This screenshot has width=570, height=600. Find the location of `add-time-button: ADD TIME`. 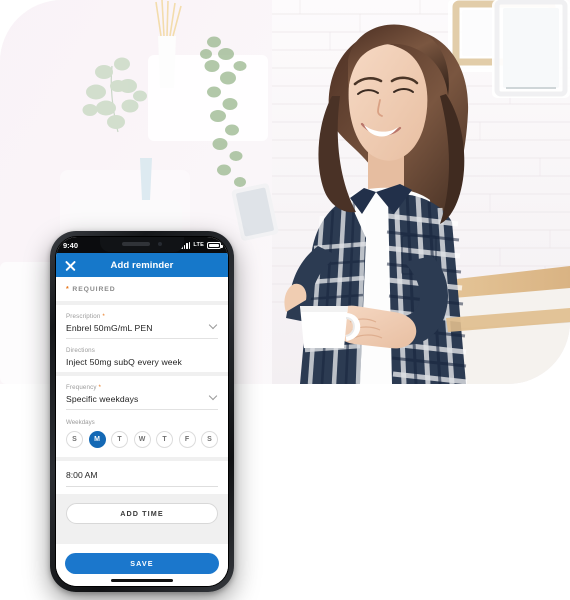

add-time-button: ADD TIME is located at coordinates (142, 513).